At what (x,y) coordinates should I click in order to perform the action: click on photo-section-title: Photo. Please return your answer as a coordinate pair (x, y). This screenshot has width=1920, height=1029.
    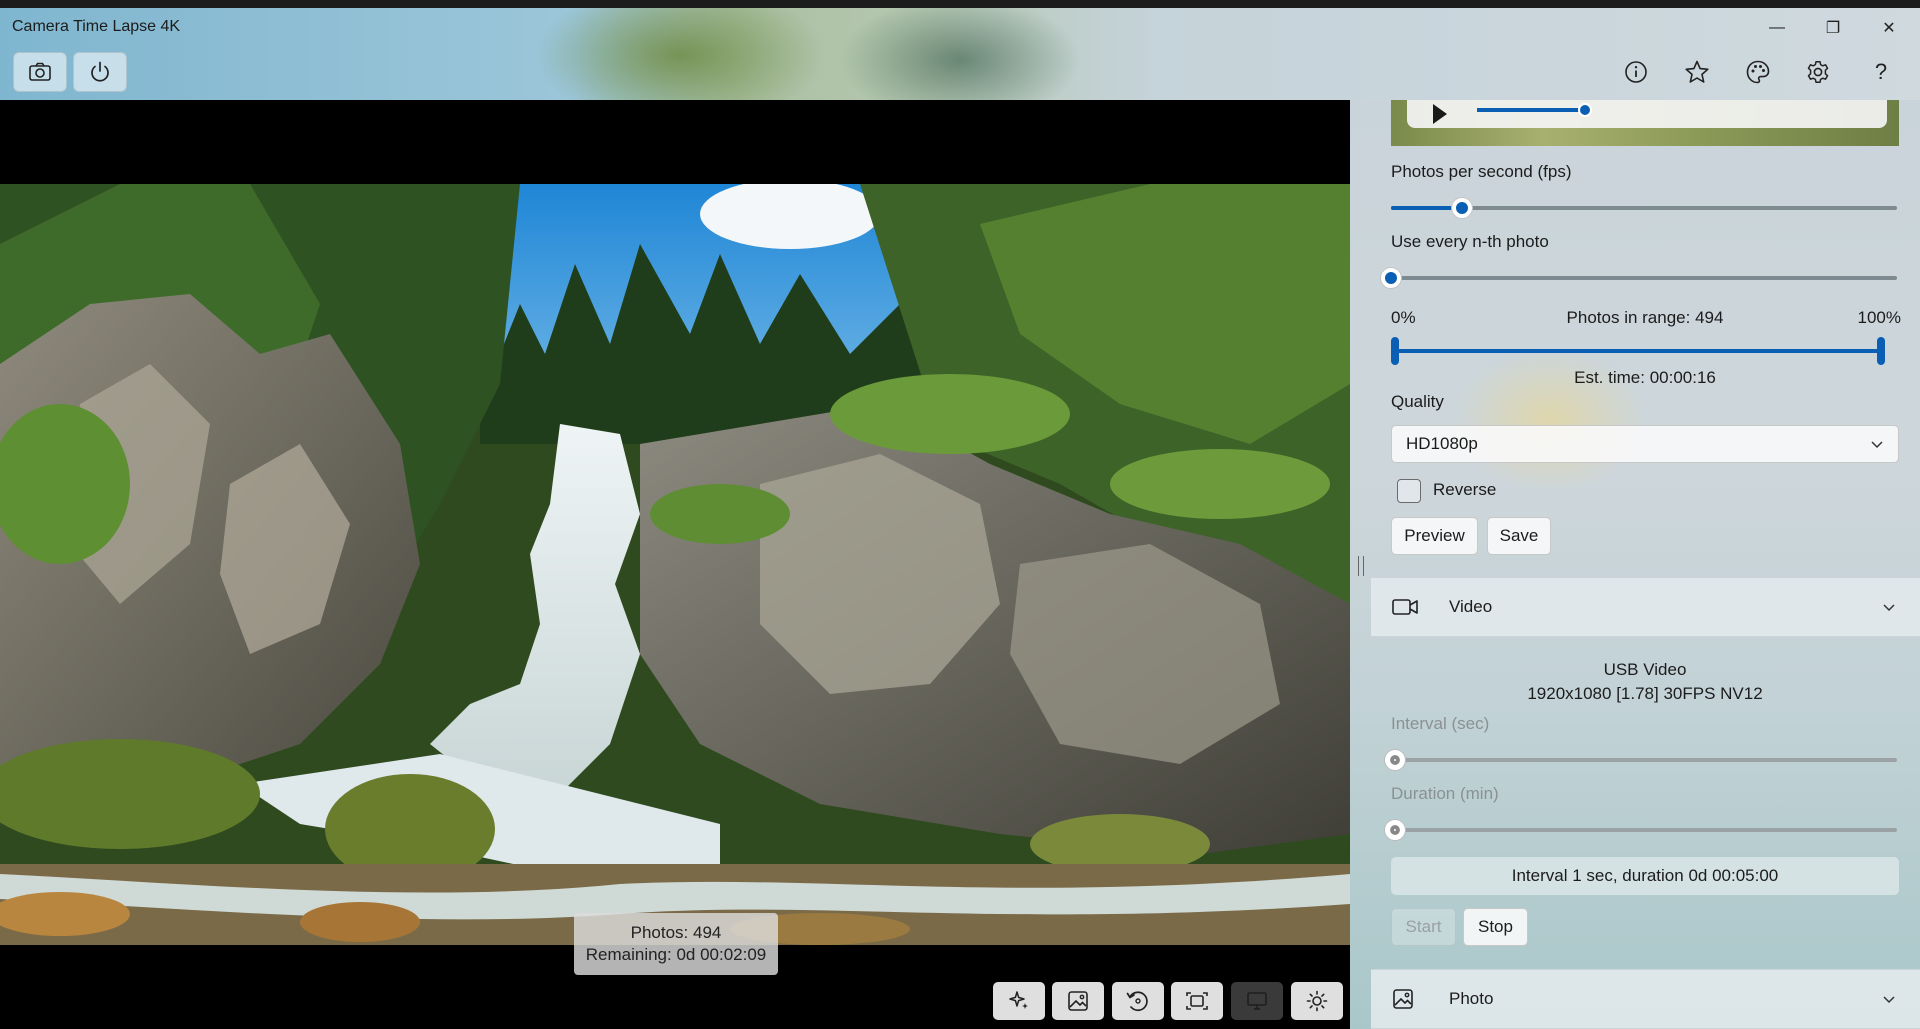
    Looking at the image, I should click on (1471, 998).